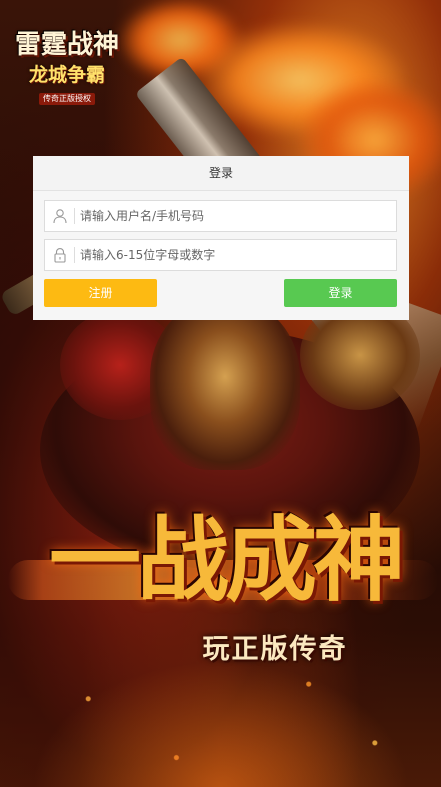 This screenshot has height=787, width=441. I want to click on username-field, so click(220, 216).